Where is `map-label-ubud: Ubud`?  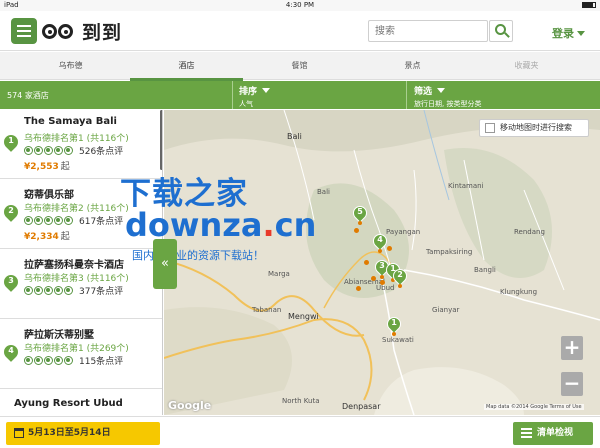 map-label-ubud: Ubud is located at coordinates (385, 288).